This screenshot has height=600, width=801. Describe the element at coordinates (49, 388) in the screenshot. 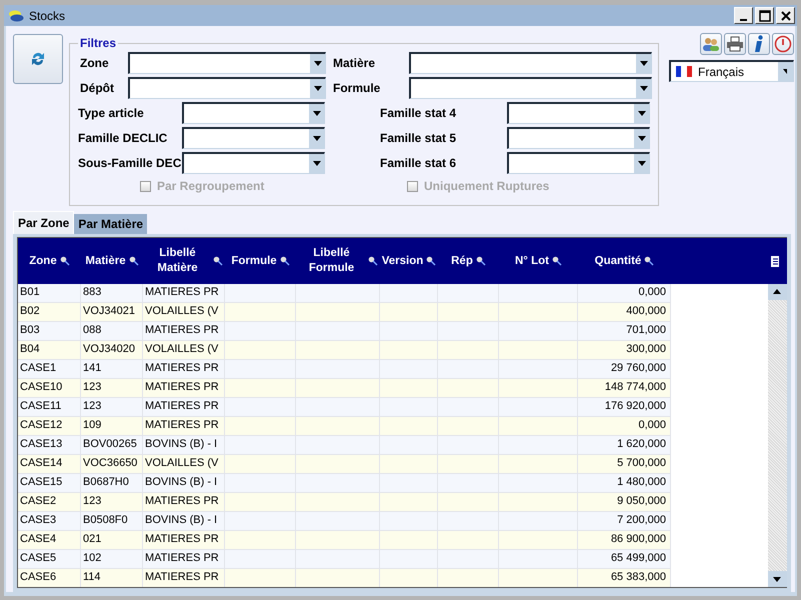

I see `table-cell: CASE10` at that location.